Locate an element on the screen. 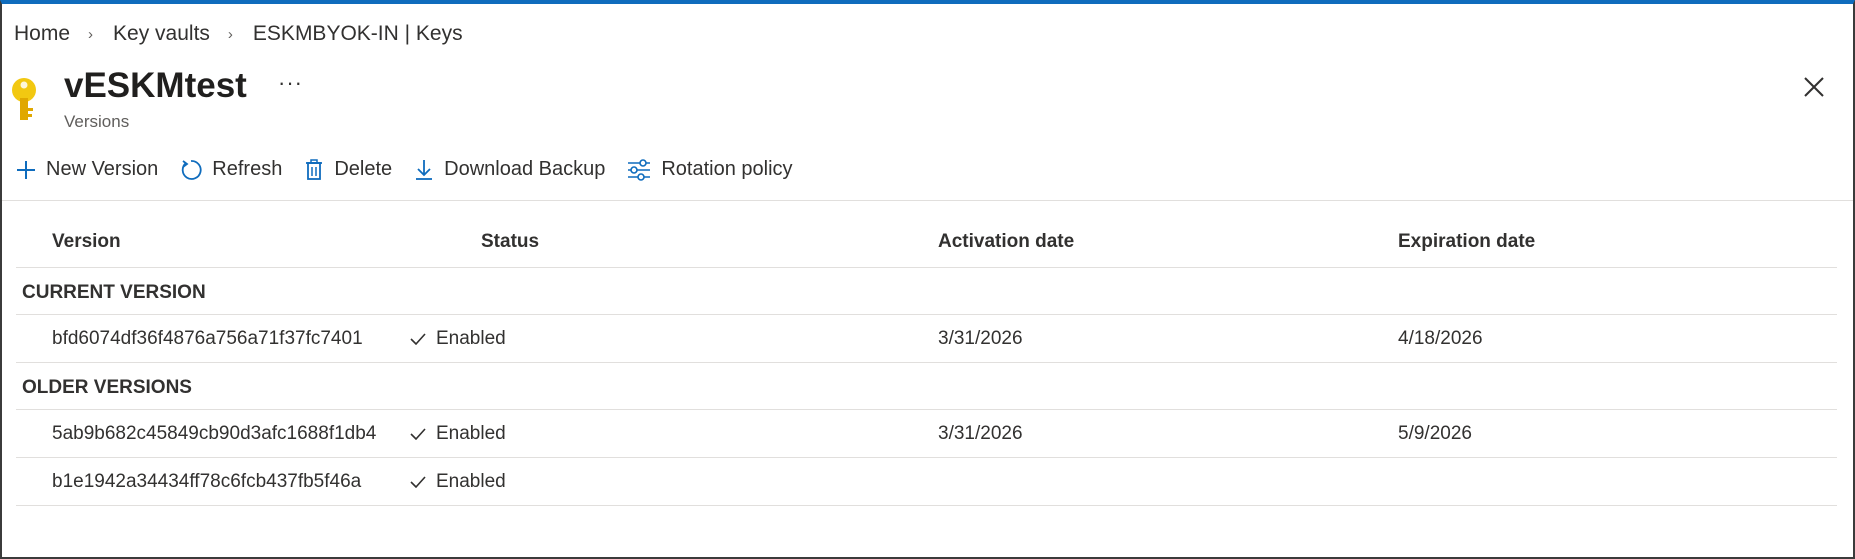  refresh-icon is located at coordinates (192, 169).